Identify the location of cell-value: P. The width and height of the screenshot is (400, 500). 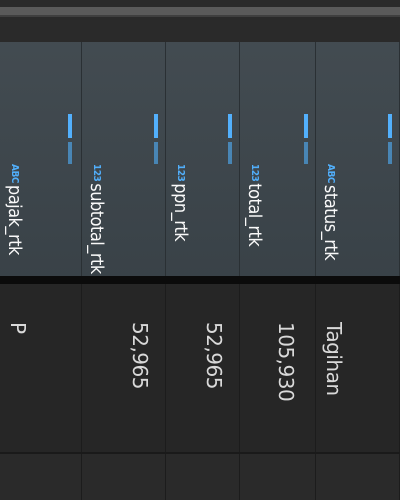
(18, 328).